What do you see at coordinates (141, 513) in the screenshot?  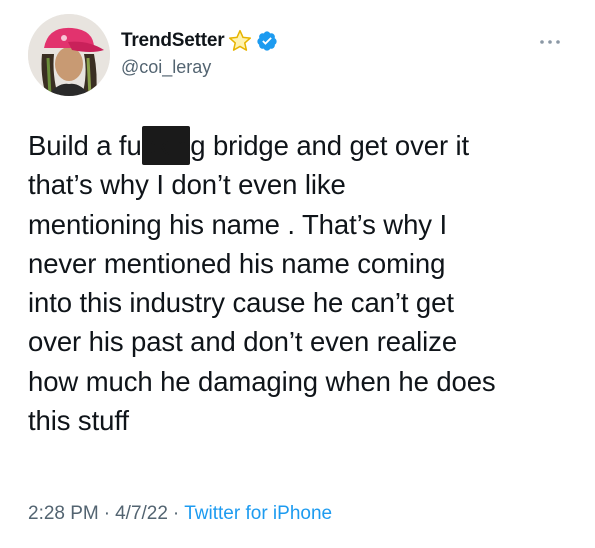 I see `tweet-date: 4/7/22` at bounding box center [141, 513].